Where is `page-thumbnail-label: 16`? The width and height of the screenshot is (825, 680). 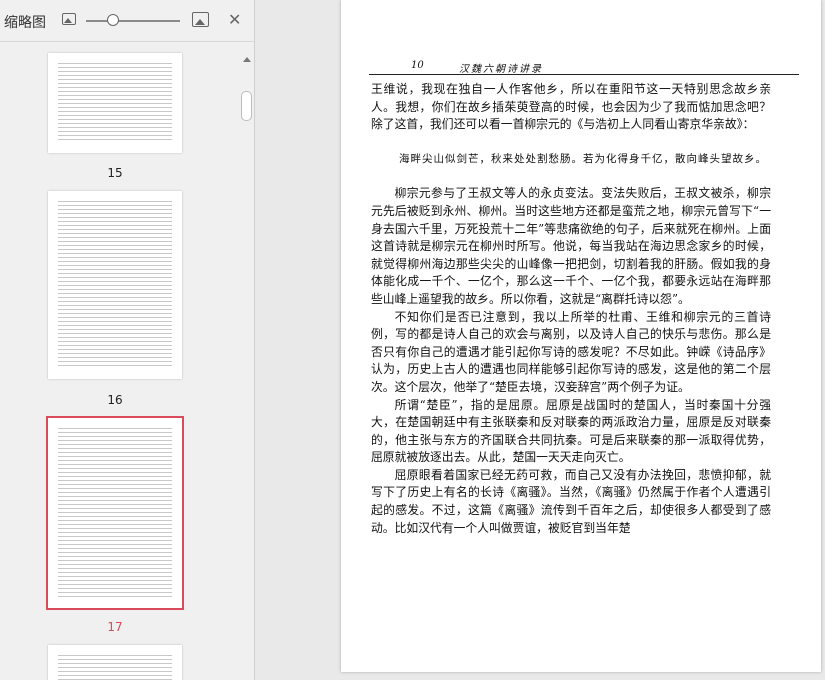 page-thumbnail-label: 16 is located at coordinates (115, 400).